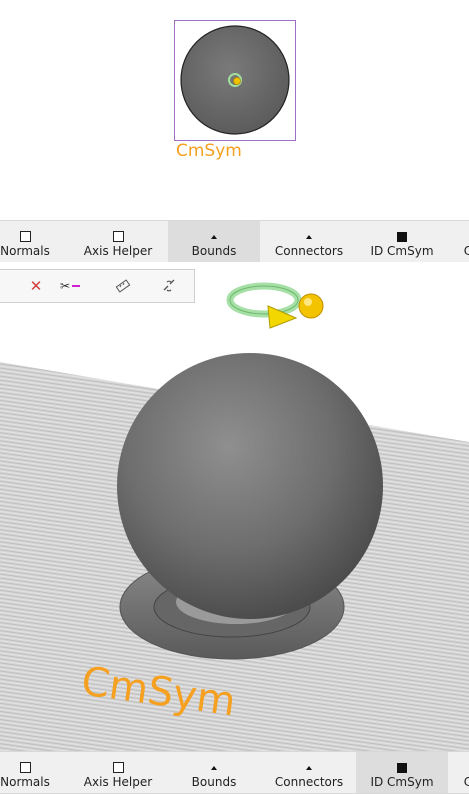 This screenshot has width=469, height=794. I want to click on ruler-icon, so click(123, 286).